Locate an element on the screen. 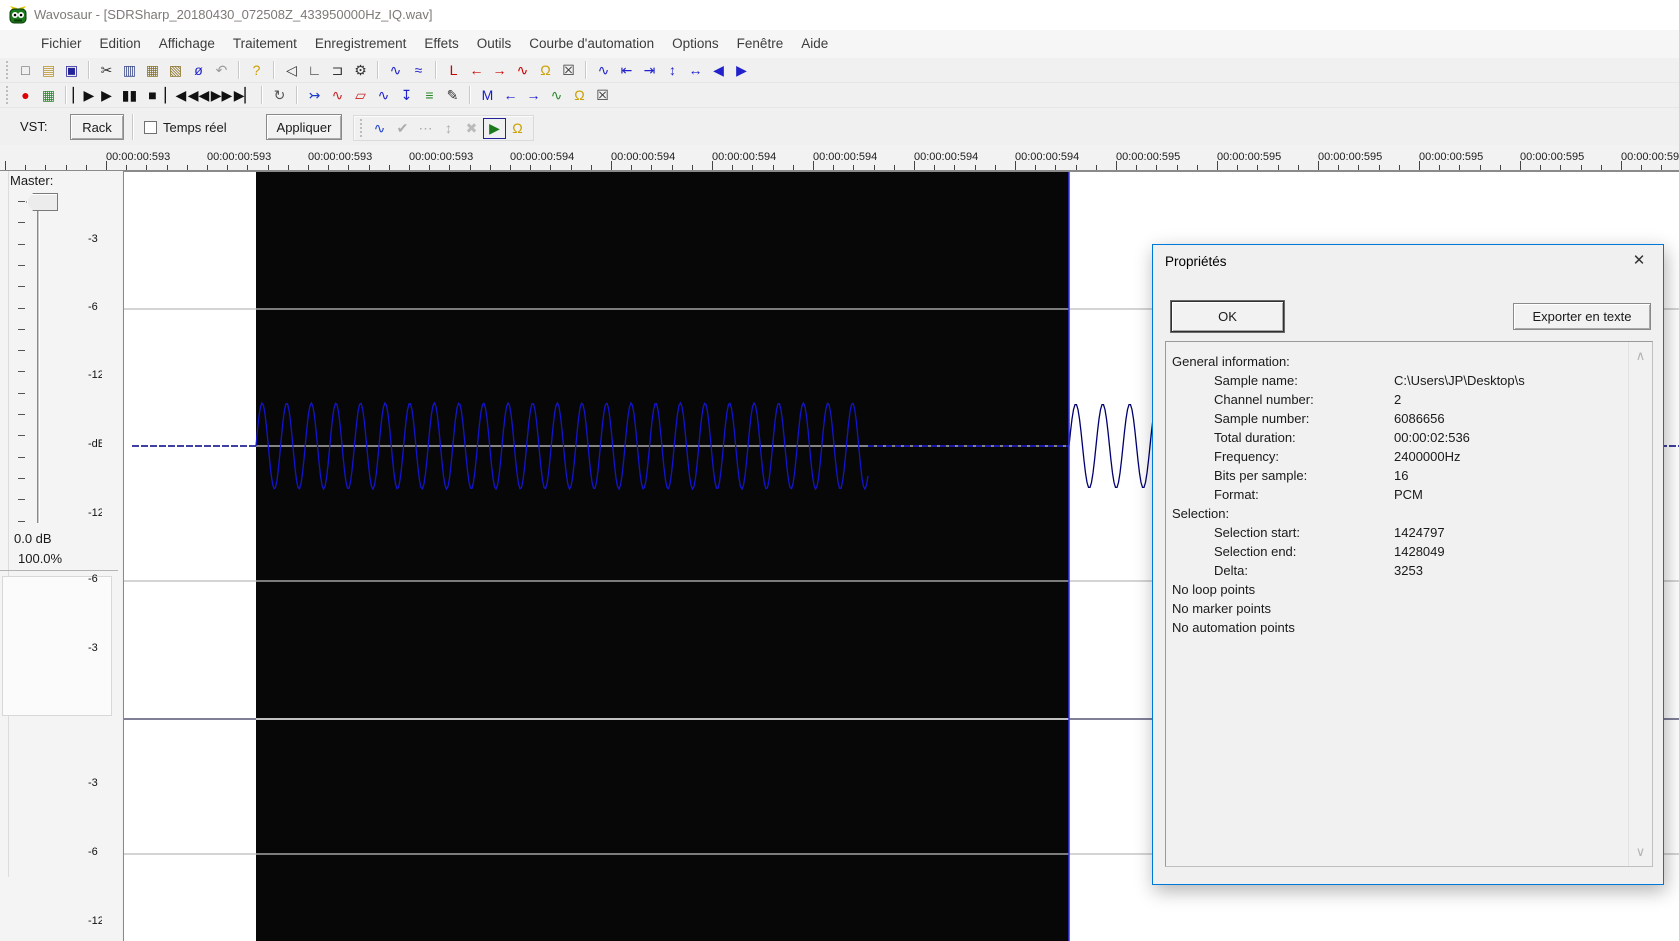 Image resolution: width=1679 pixels, height=941 pixels. record-button: ● is located at coordinates (25, 95).